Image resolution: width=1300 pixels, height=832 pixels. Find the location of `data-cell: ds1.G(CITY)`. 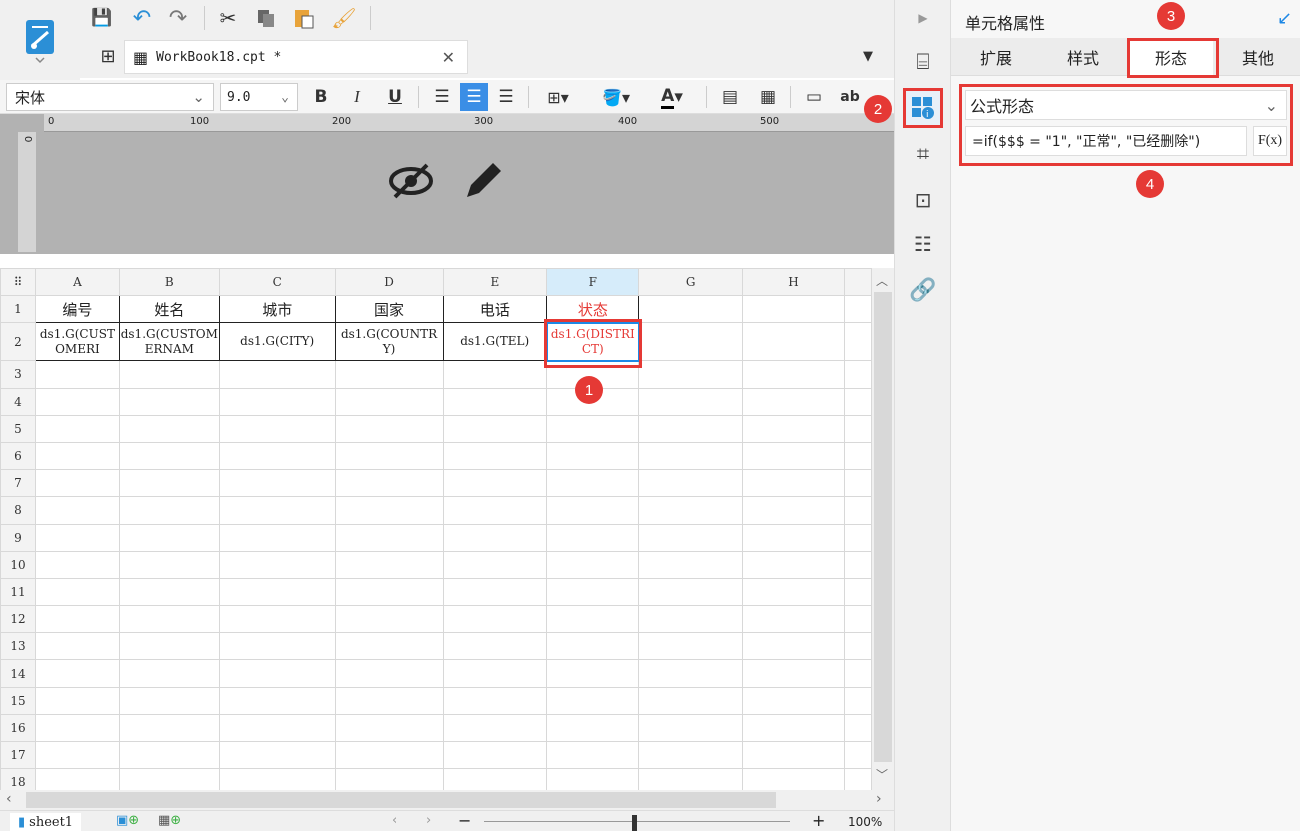

data-cell: ds1.G(CITY) is located at coordinates (277, 342).